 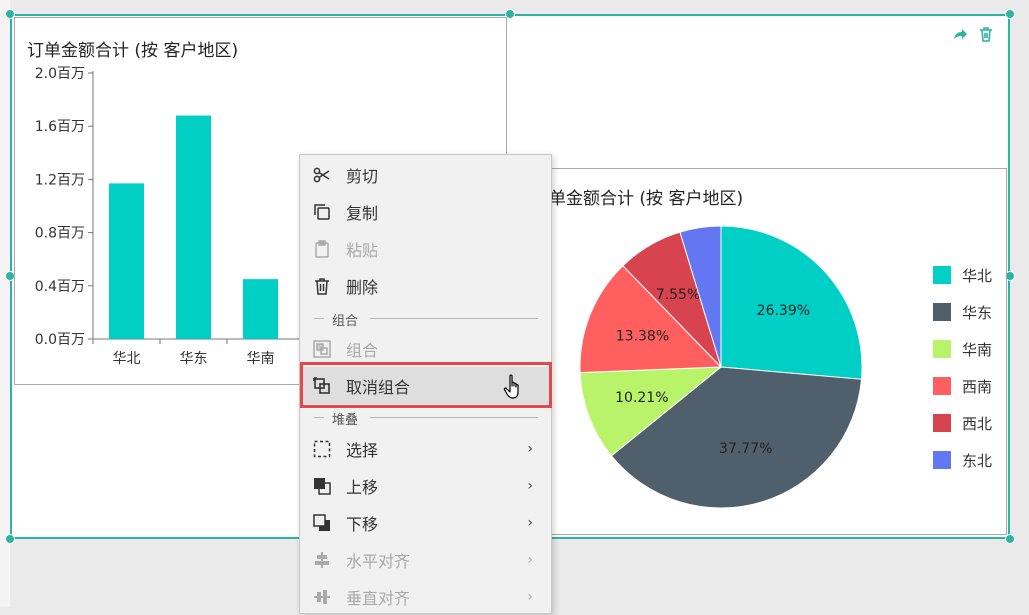 I want to click on menu-item-bring-forward: 上移 ›, so click(x=425, y=485).